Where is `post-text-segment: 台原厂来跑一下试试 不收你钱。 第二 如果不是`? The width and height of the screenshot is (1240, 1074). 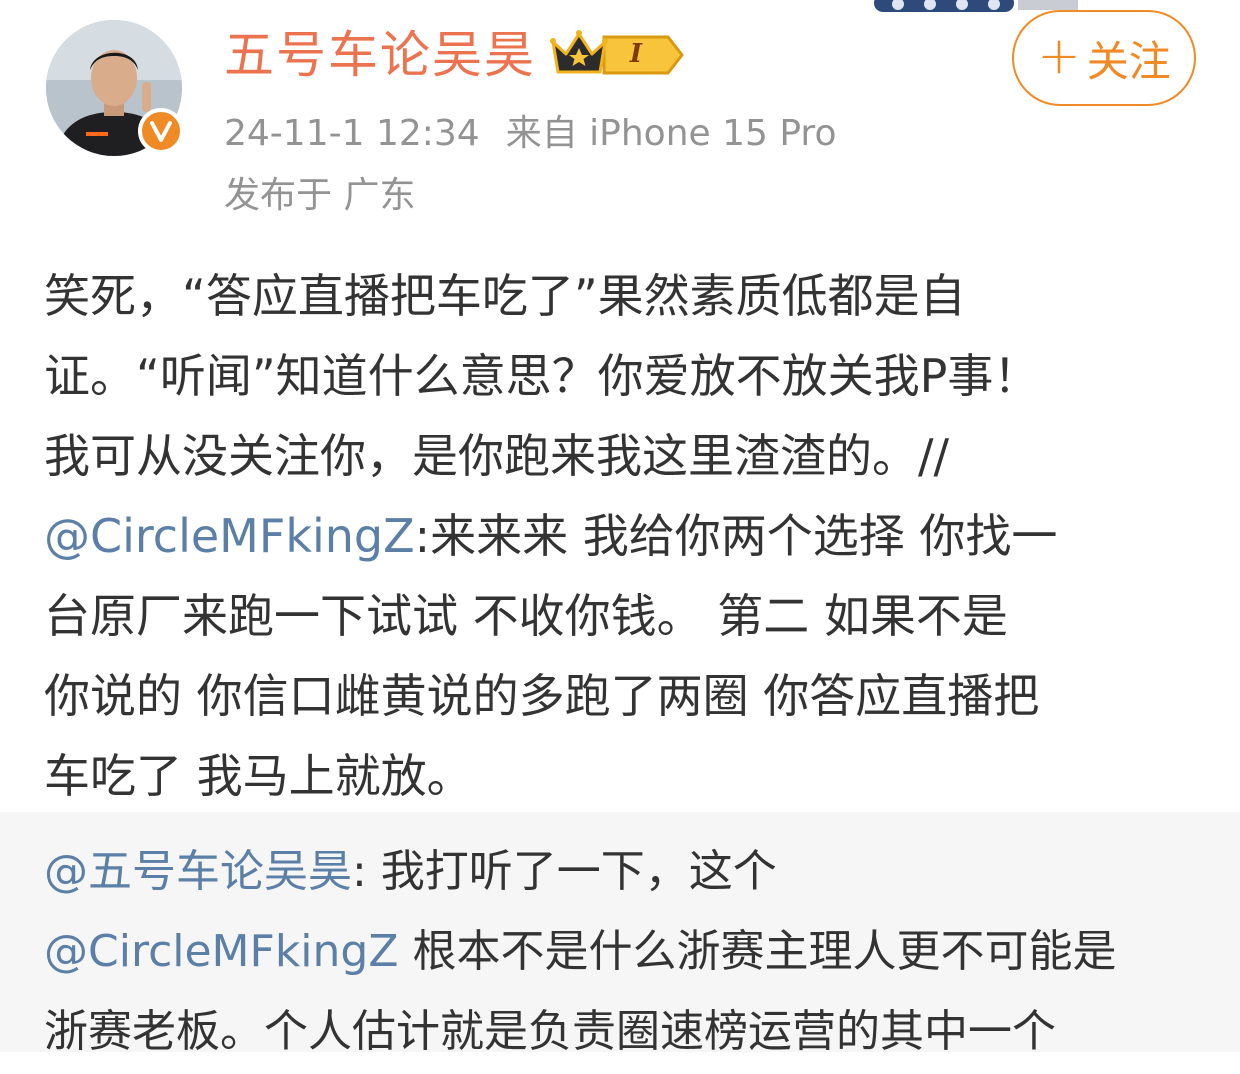 post-text-segment: 台原厂来跑一下试试 不收你钱。 第二 如果不是 is located at coordinates (526, 616).